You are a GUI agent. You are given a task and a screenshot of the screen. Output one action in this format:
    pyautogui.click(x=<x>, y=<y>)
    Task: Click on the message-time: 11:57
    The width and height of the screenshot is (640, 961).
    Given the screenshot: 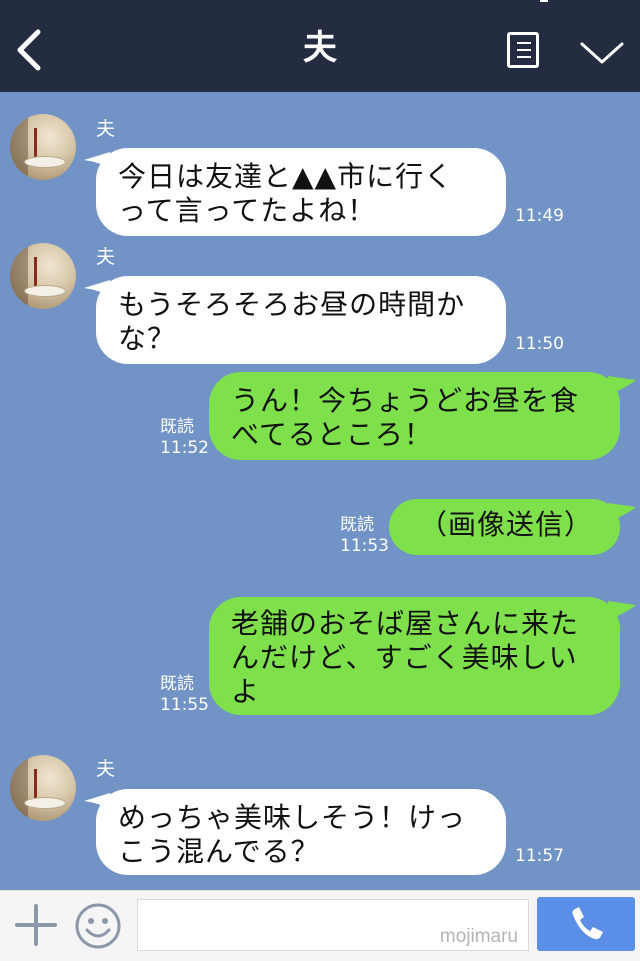 What is the action you would take?
    pyautogui.click(x=539, y=856)
    